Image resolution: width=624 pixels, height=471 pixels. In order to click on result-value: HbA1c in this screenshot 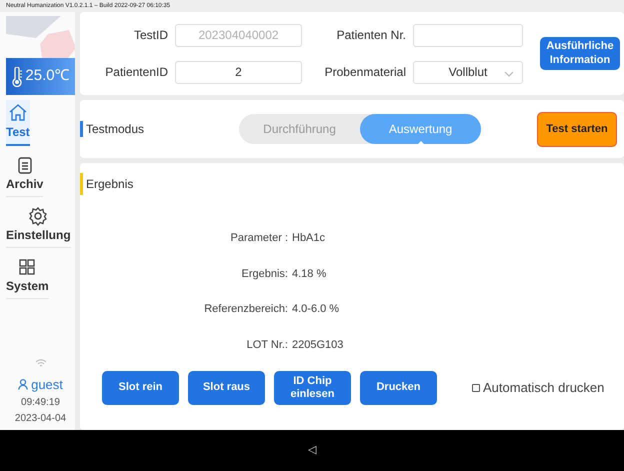, I will do `click(309, 238)`.